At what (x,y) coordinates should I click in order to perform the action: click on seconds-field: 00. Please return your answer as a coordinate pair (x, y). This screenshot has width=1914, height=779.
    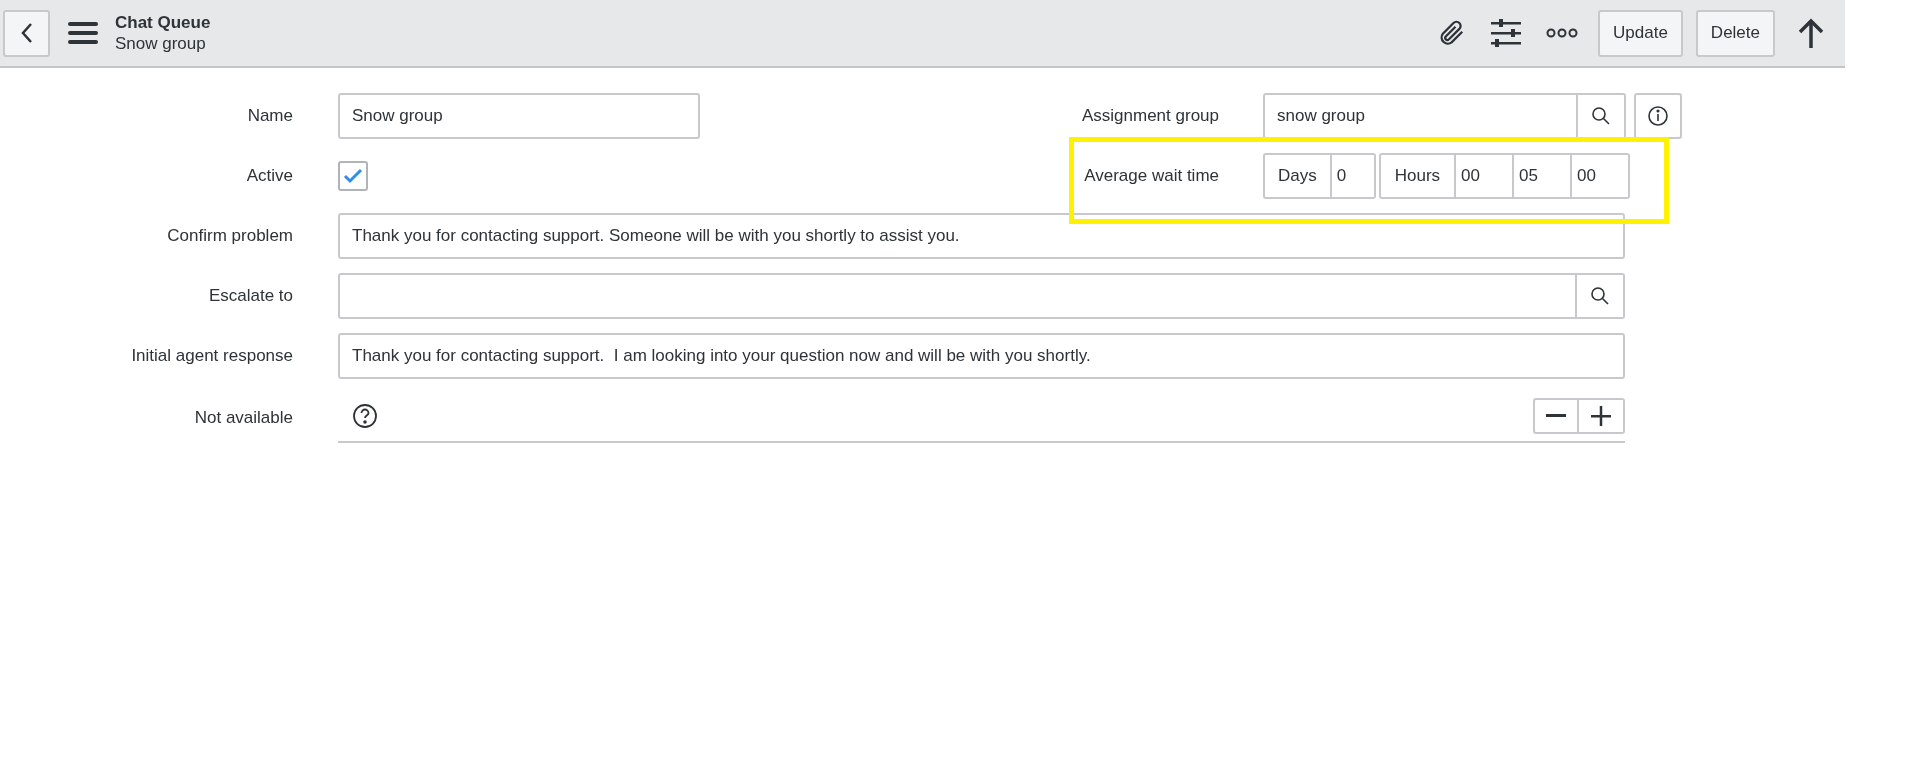
    Looking at the image, I should click on (1601, 176).